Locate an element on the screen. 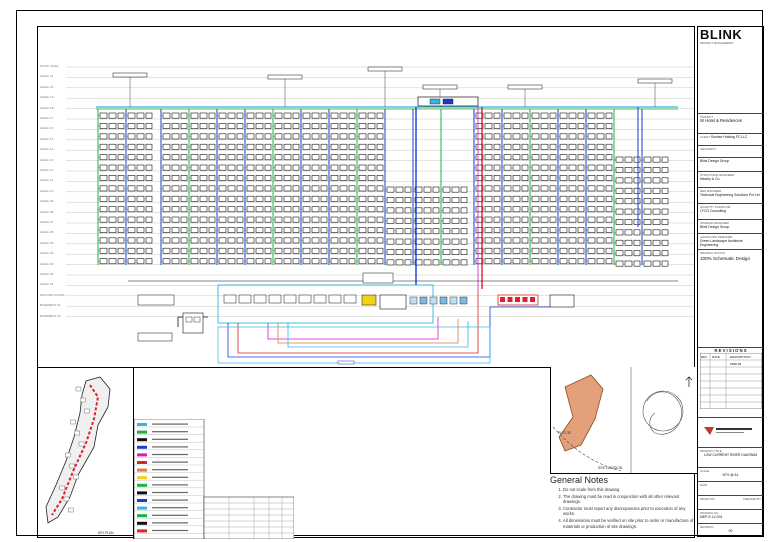  floor-label: LEVEL 06 is located at coordinates (47, 232).